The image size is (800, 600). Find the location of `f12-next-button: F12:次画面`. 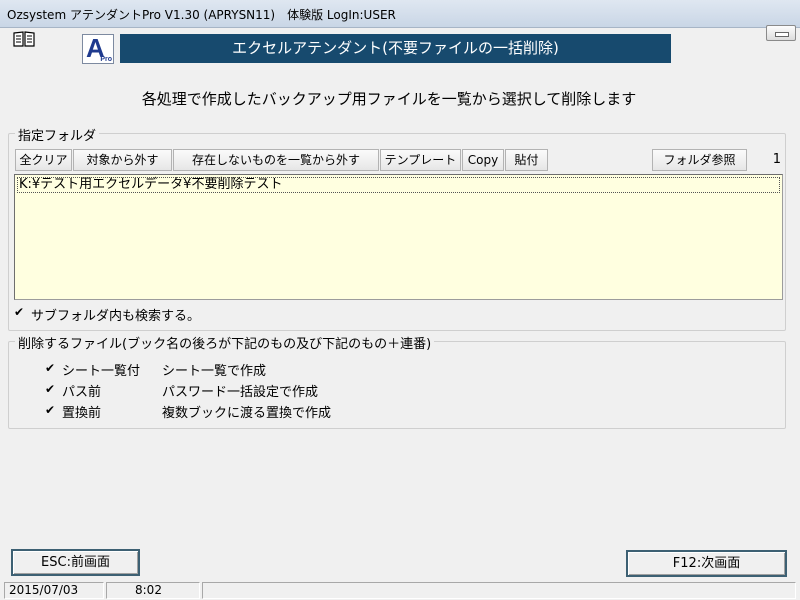

f12-next-button: F12:次画面 is located at coordinates (706, 563).